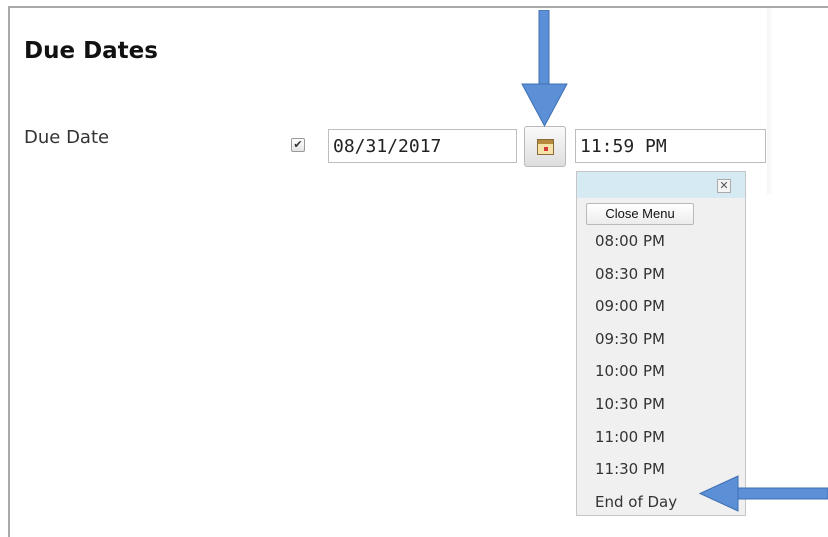 Image resolution: width=828 pixels, height=537 pixels. I want to click on panel-right-edge, so click(770, 101).